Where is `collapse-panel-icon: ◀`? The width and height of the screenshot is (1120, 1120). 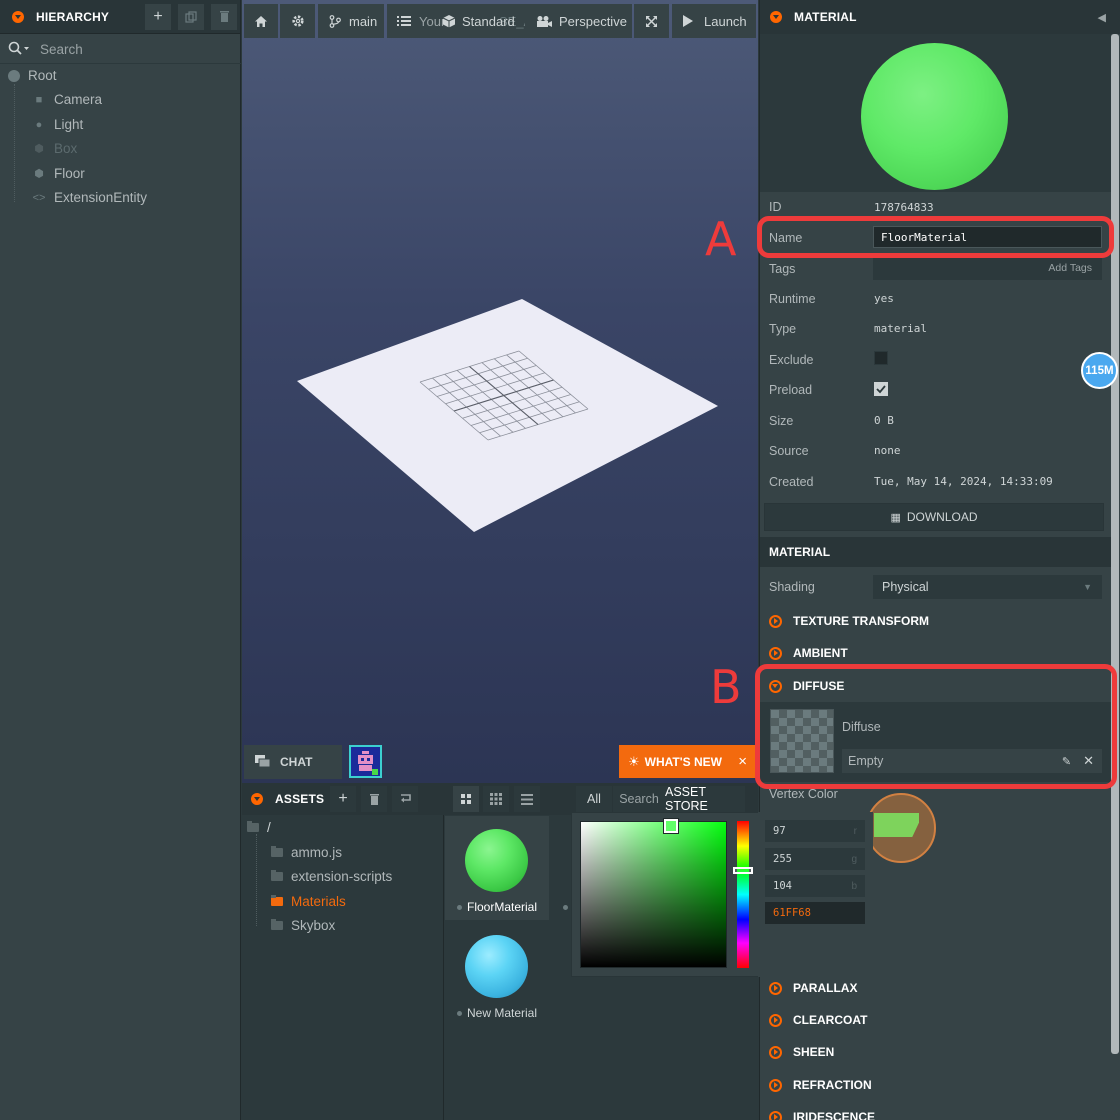
collapse-panel-icon: ◀ is located at coordinates (1102, 17).